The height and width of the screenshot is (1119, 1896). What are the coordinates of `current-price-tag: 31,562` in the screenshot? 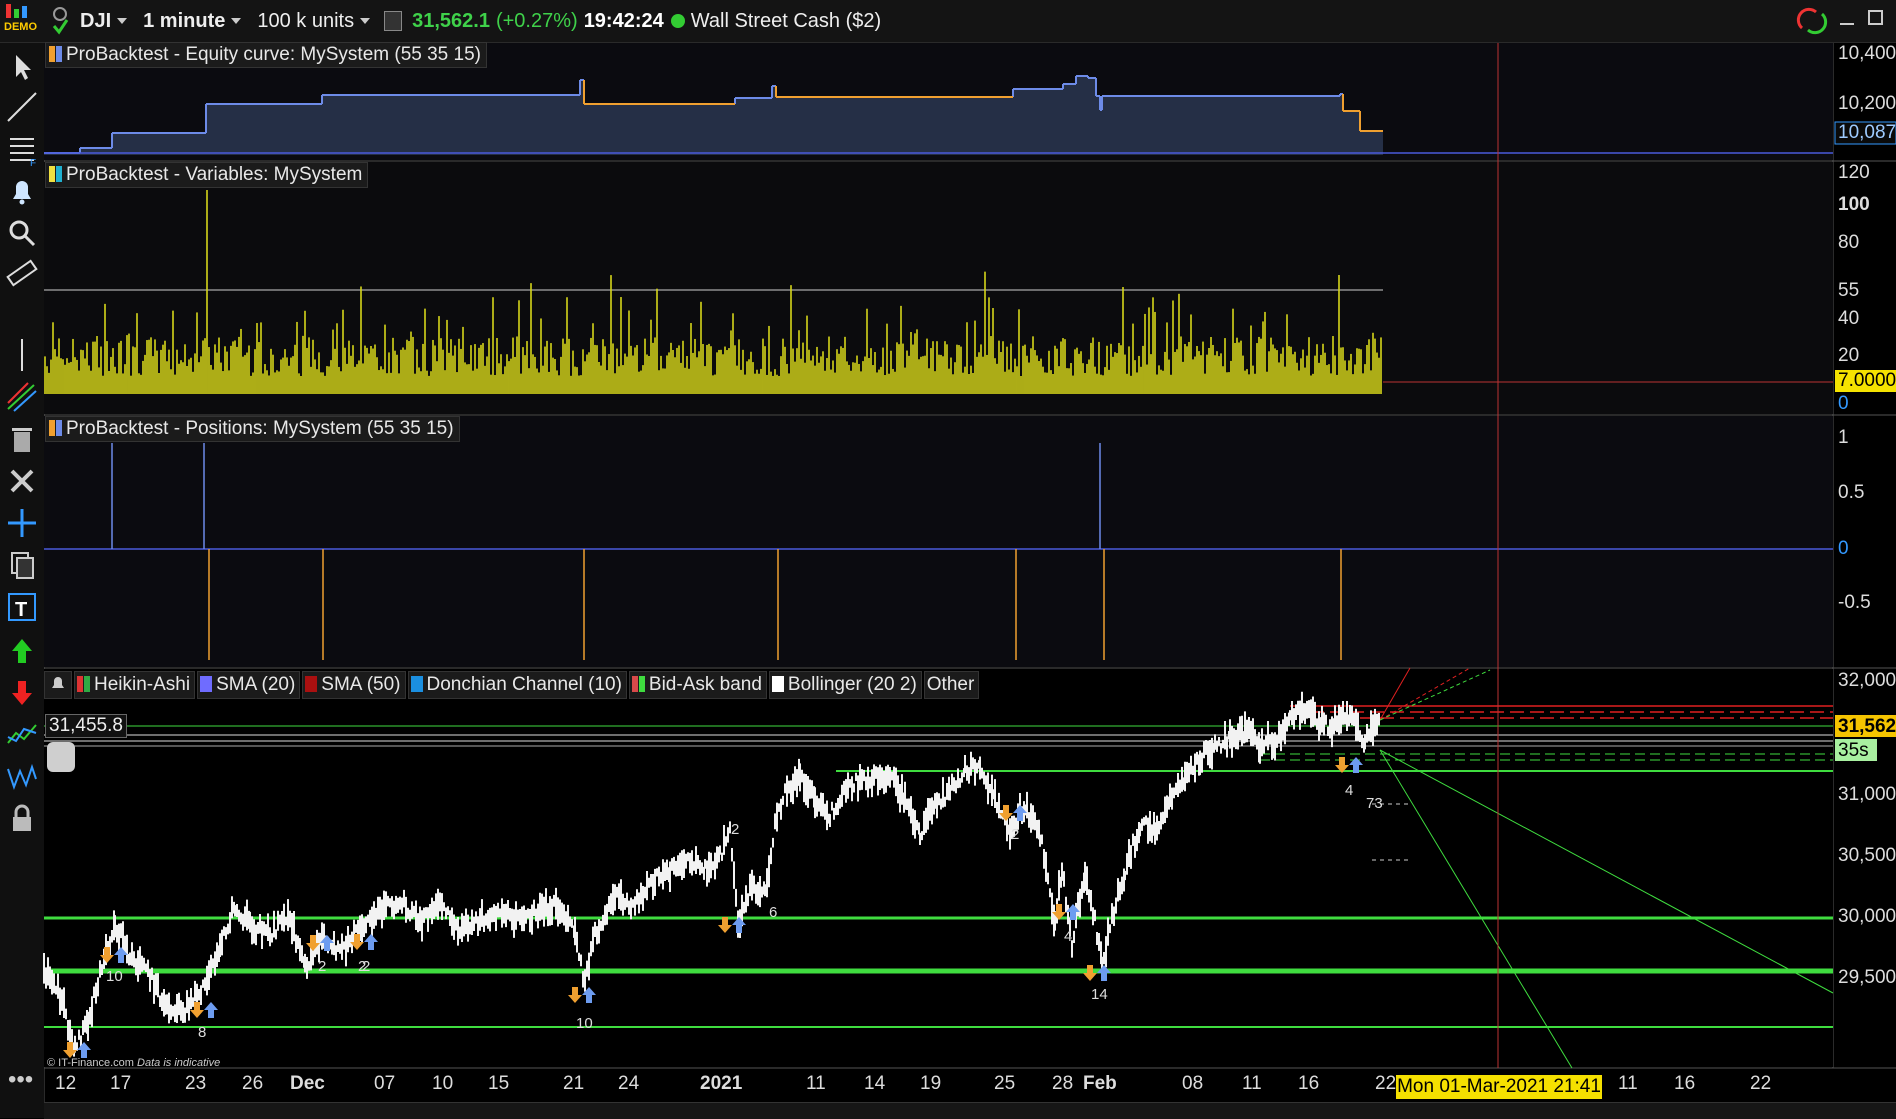 It's located at (1867, 726).